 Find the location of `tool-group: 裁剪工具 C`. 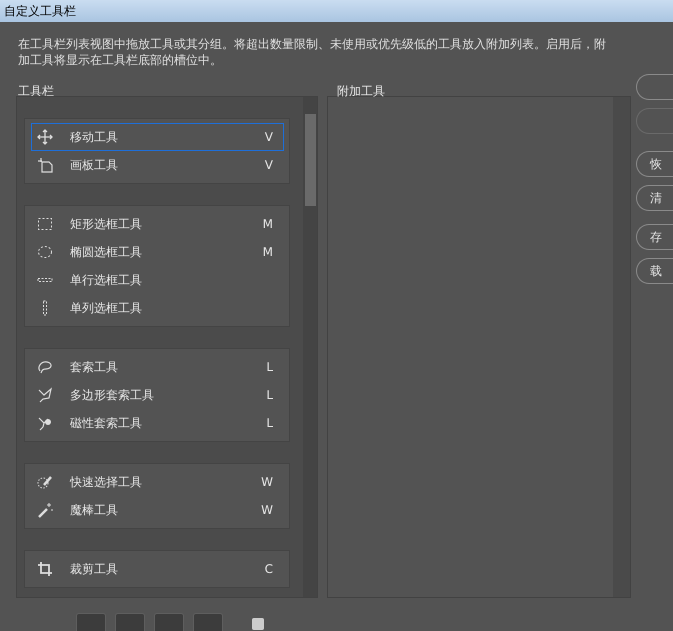

tool-group: 裁剪工具 C is located at coordinates (157, 569).